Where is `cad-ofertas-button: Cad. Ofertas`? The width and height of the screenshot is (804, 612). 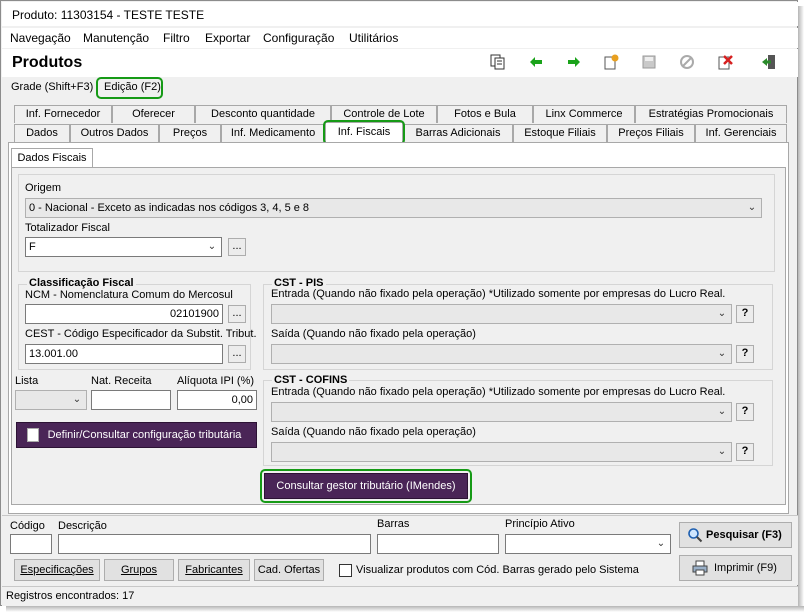
cad-ofertas-button: Cad. Ofertas is located at coordinates (289, 570).